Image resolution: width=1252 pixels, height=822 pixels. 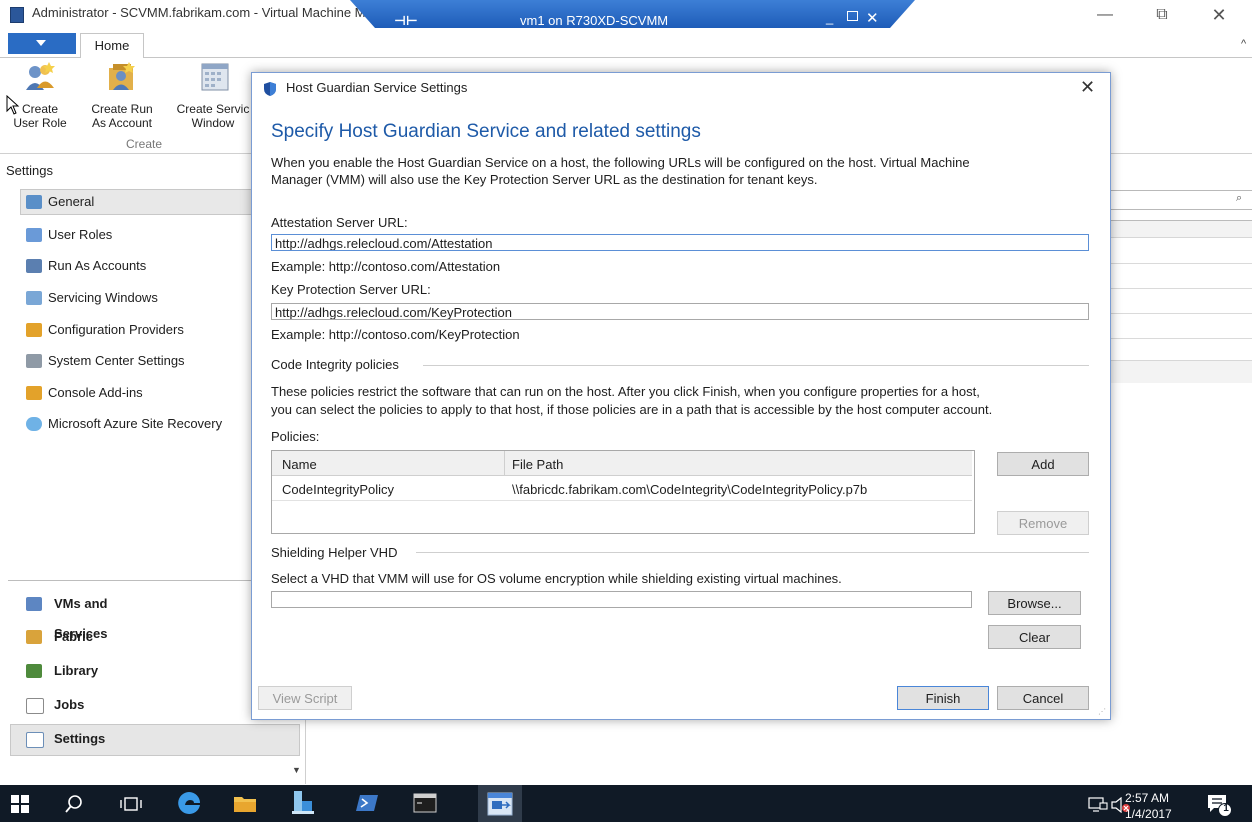 I want to click on ribbon-tab-row, so click(x=626, y=44).